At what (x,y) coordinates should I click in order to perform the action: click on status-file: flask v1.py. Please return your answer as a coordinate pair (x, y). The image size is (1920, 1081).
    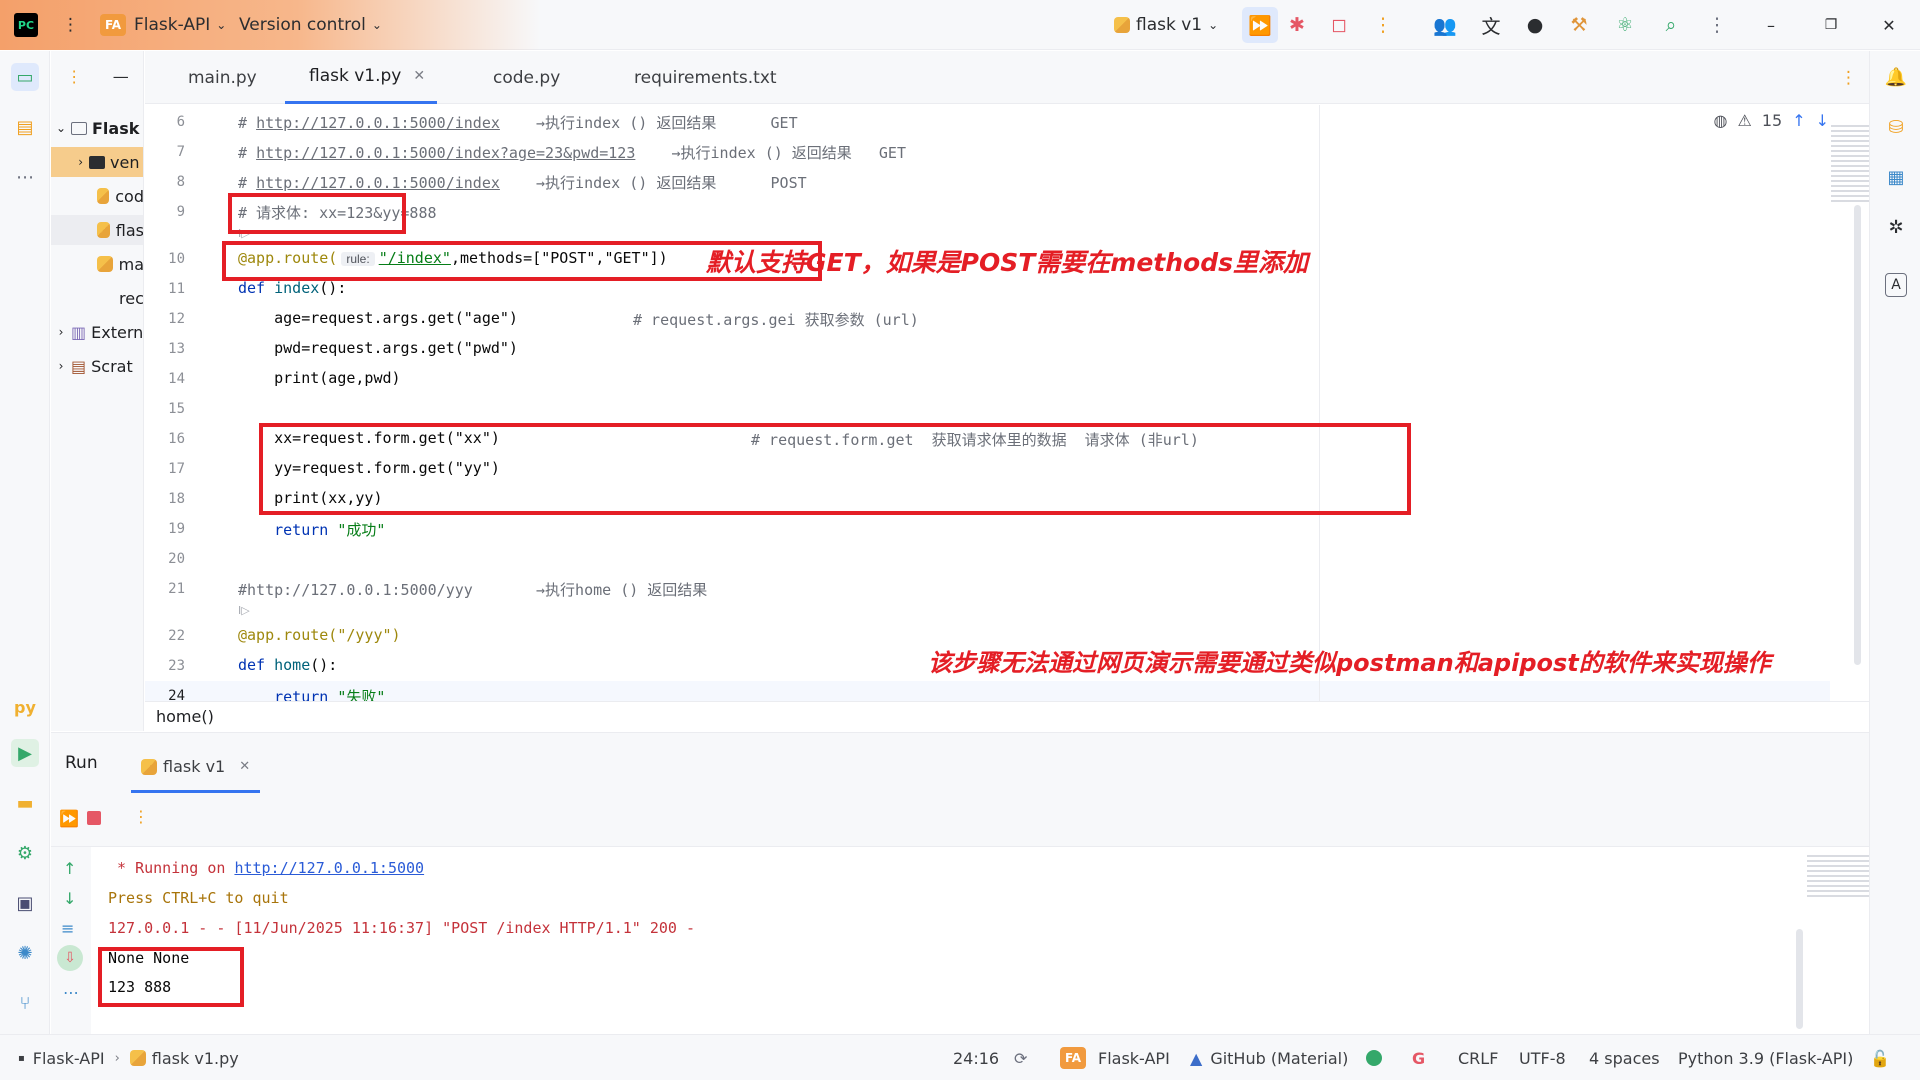
    Looking at the image, I should click on (195, 1058).